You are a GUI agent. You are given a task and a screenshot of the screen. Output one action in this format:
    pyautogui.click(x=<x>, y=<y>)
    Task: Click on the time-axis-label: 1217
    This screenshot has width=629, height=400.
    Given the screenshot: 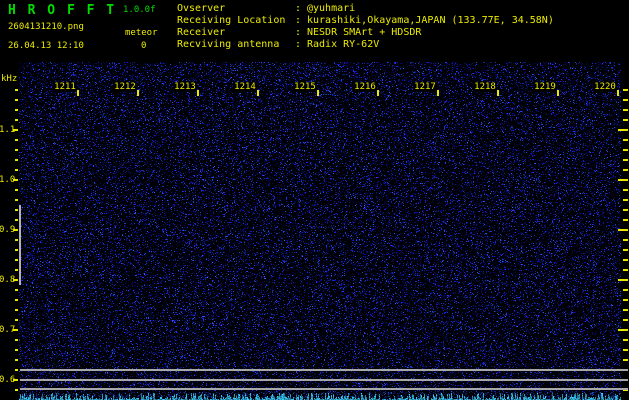 What is the action you would take?
    pyautogui.click(x=425, y=87)
    